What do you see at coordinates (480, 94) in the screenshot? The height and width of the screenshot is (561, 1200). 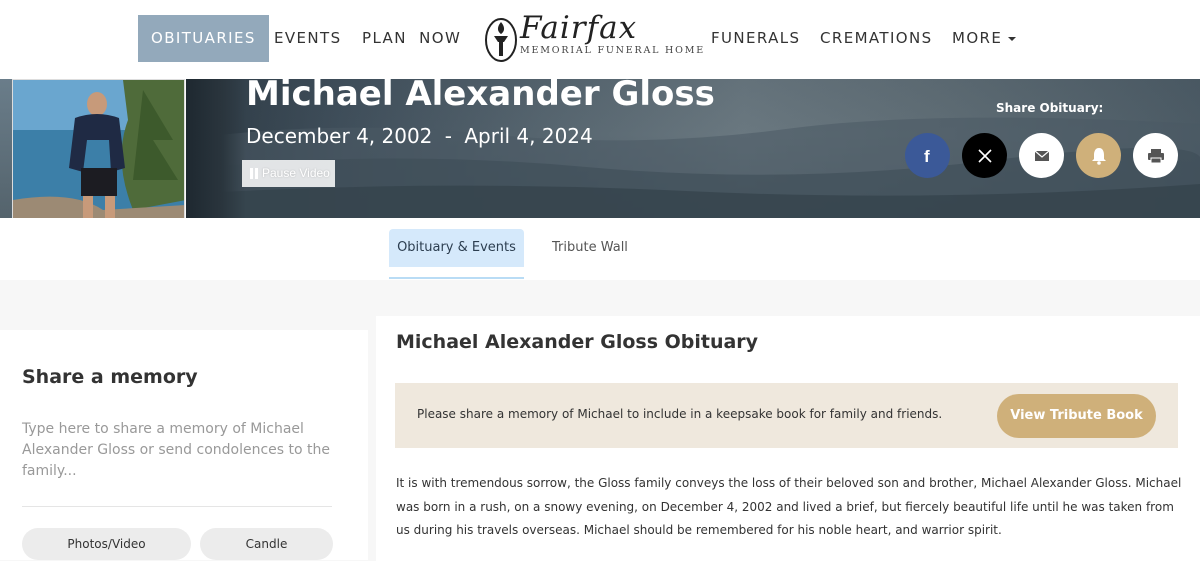 I see `deceased-name: Michael Alexander Gloss` at bounding box center [480, 94].